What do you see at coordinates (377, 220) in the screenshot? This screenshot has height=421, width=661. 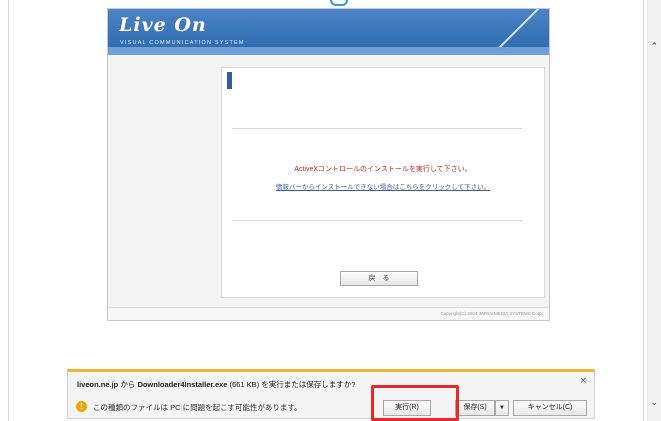 I see `divider-bottom` at bounding box center [377, 220].